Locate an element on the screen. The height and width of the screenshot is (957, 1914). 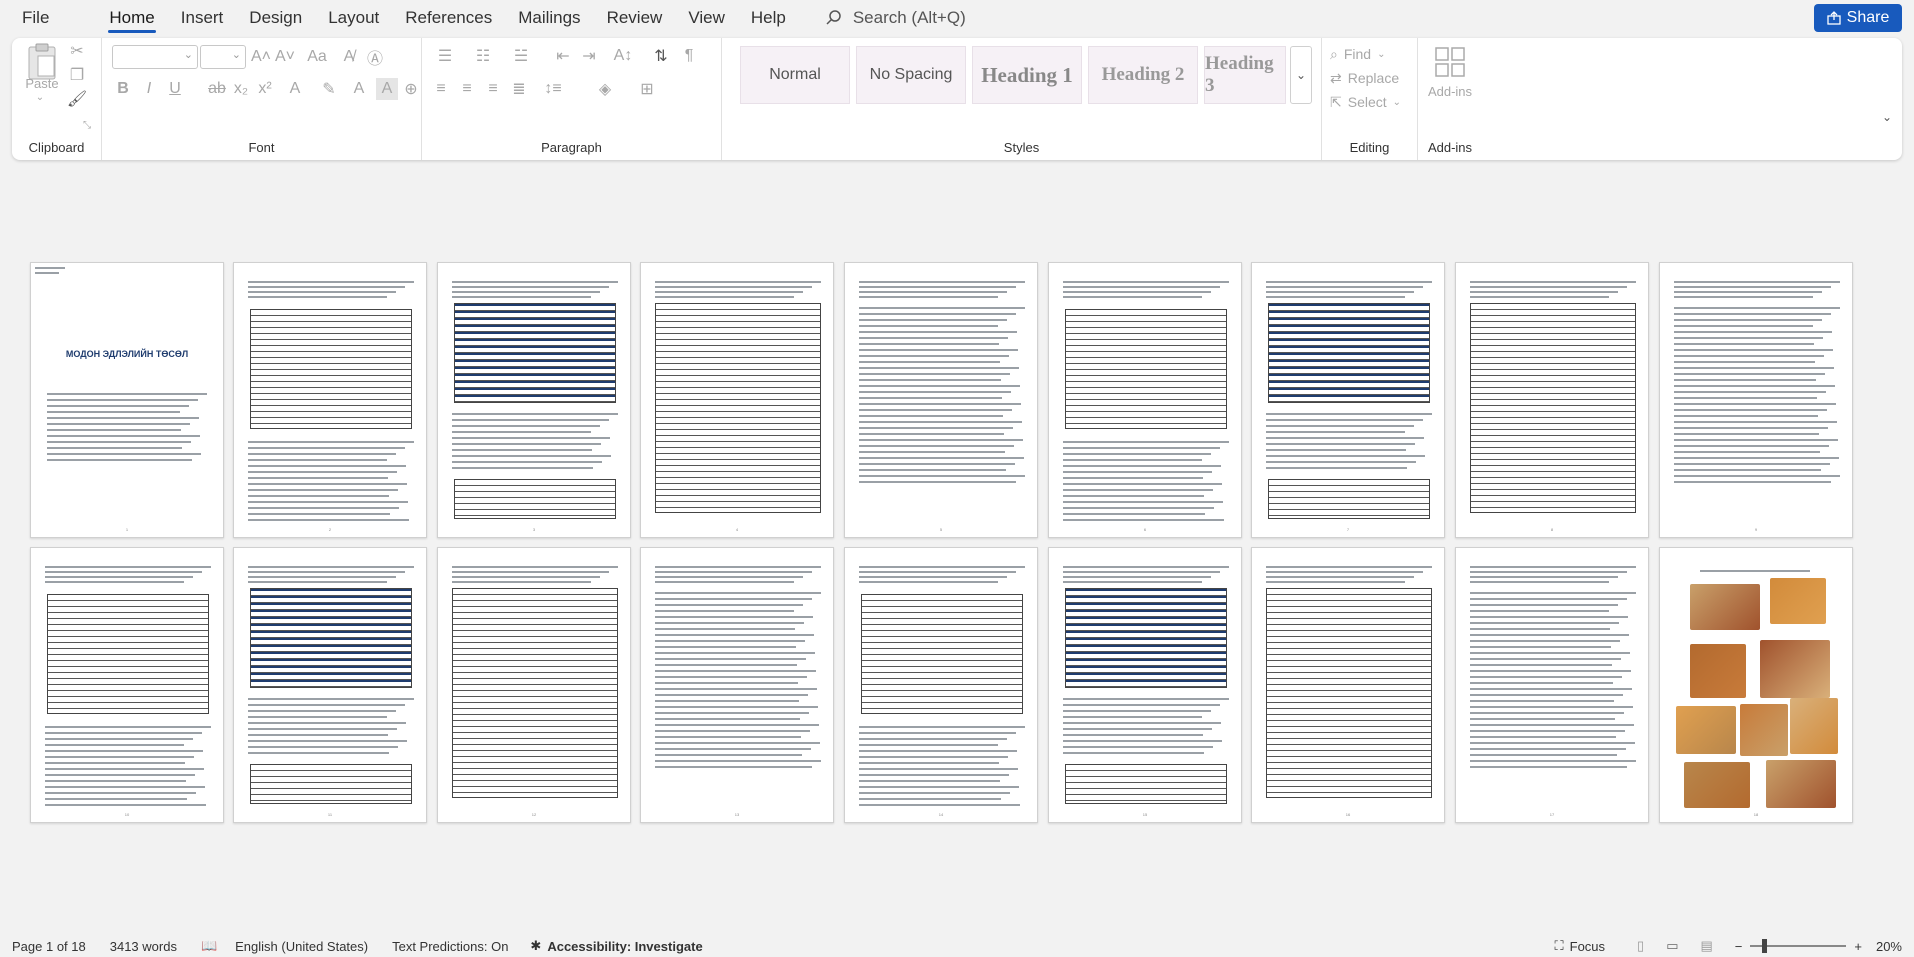
tab-file: File is located at coordinates (31, 18).